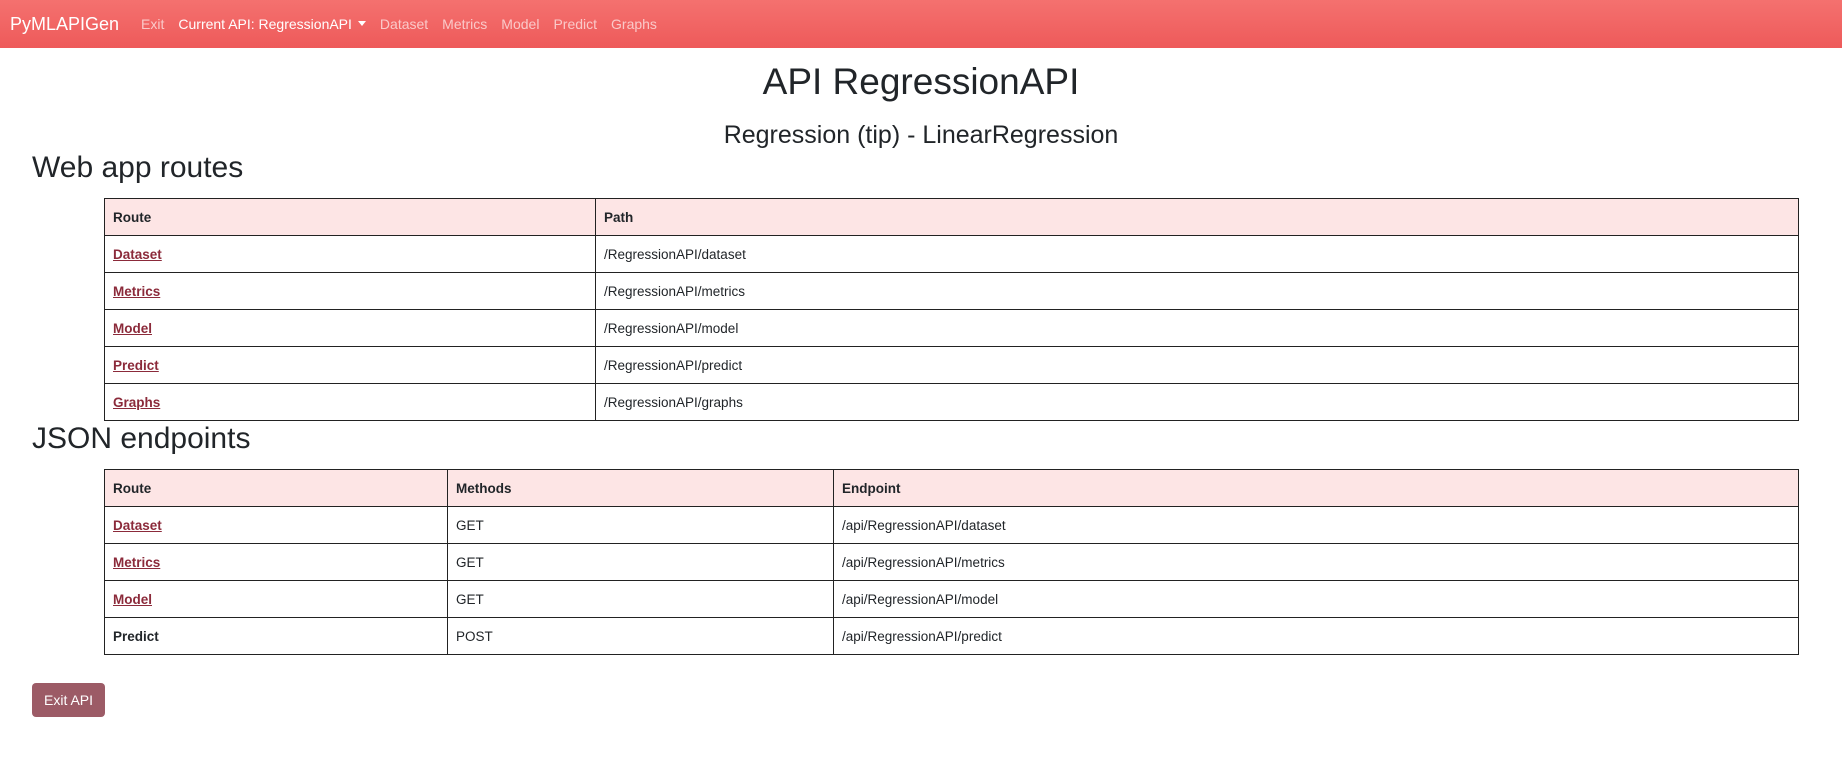 The image size is (1842, 781). Describe the element at coordinates (1197, 328) in the screenshot. I see `path-cell: /RegressionAPI/model` at that location.